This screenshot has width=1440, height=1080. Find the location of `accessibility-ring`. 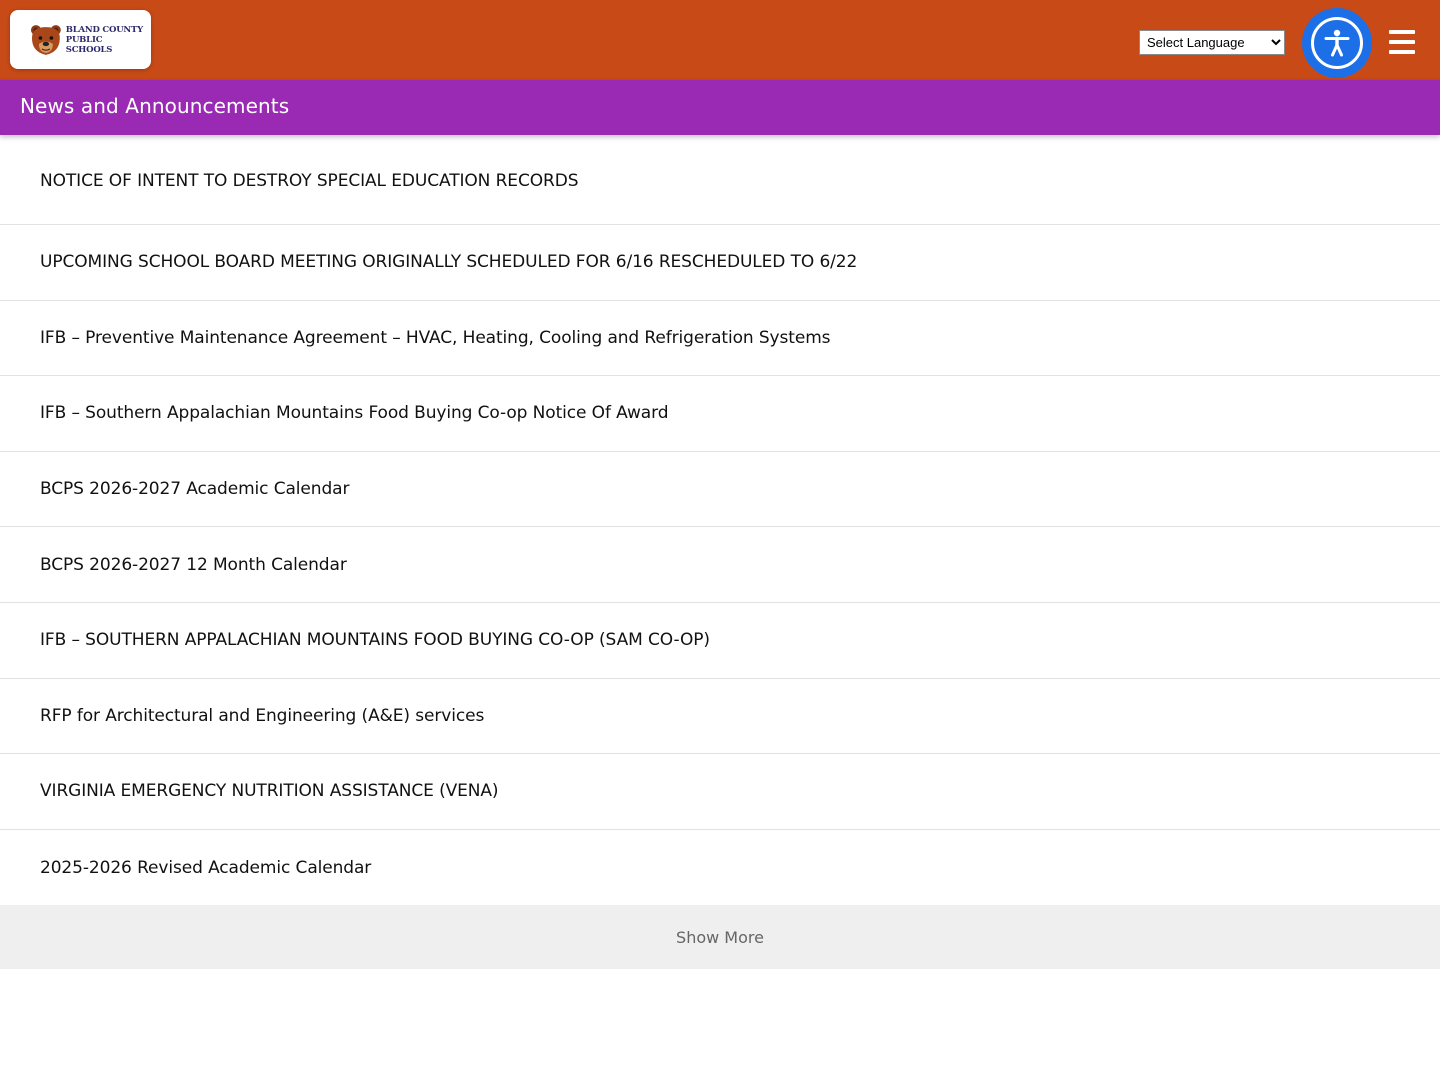

accessibility-ring is located at coordinates (1337, 43).